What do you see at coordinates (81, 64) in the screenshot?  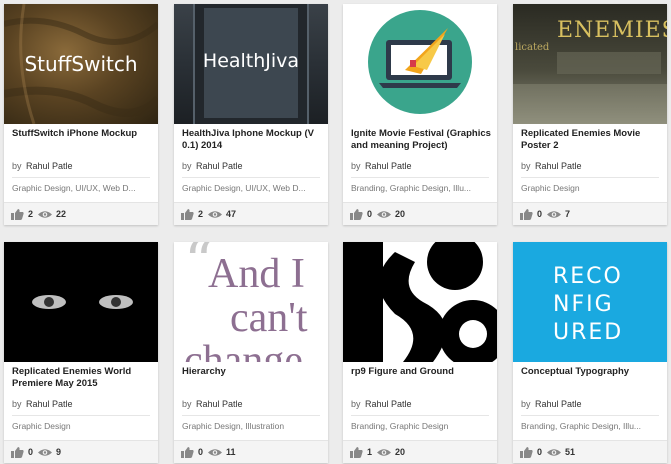 I see `project-thumbnail: StuffSwitch` at bounding box center [81, 64].